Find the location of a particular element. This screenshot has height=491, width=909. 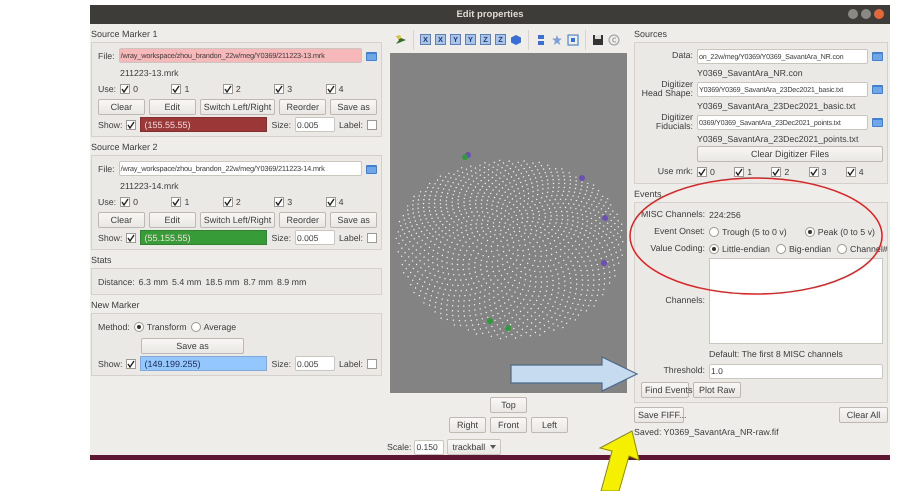

bars-icon is located at coordinates (541, 40).